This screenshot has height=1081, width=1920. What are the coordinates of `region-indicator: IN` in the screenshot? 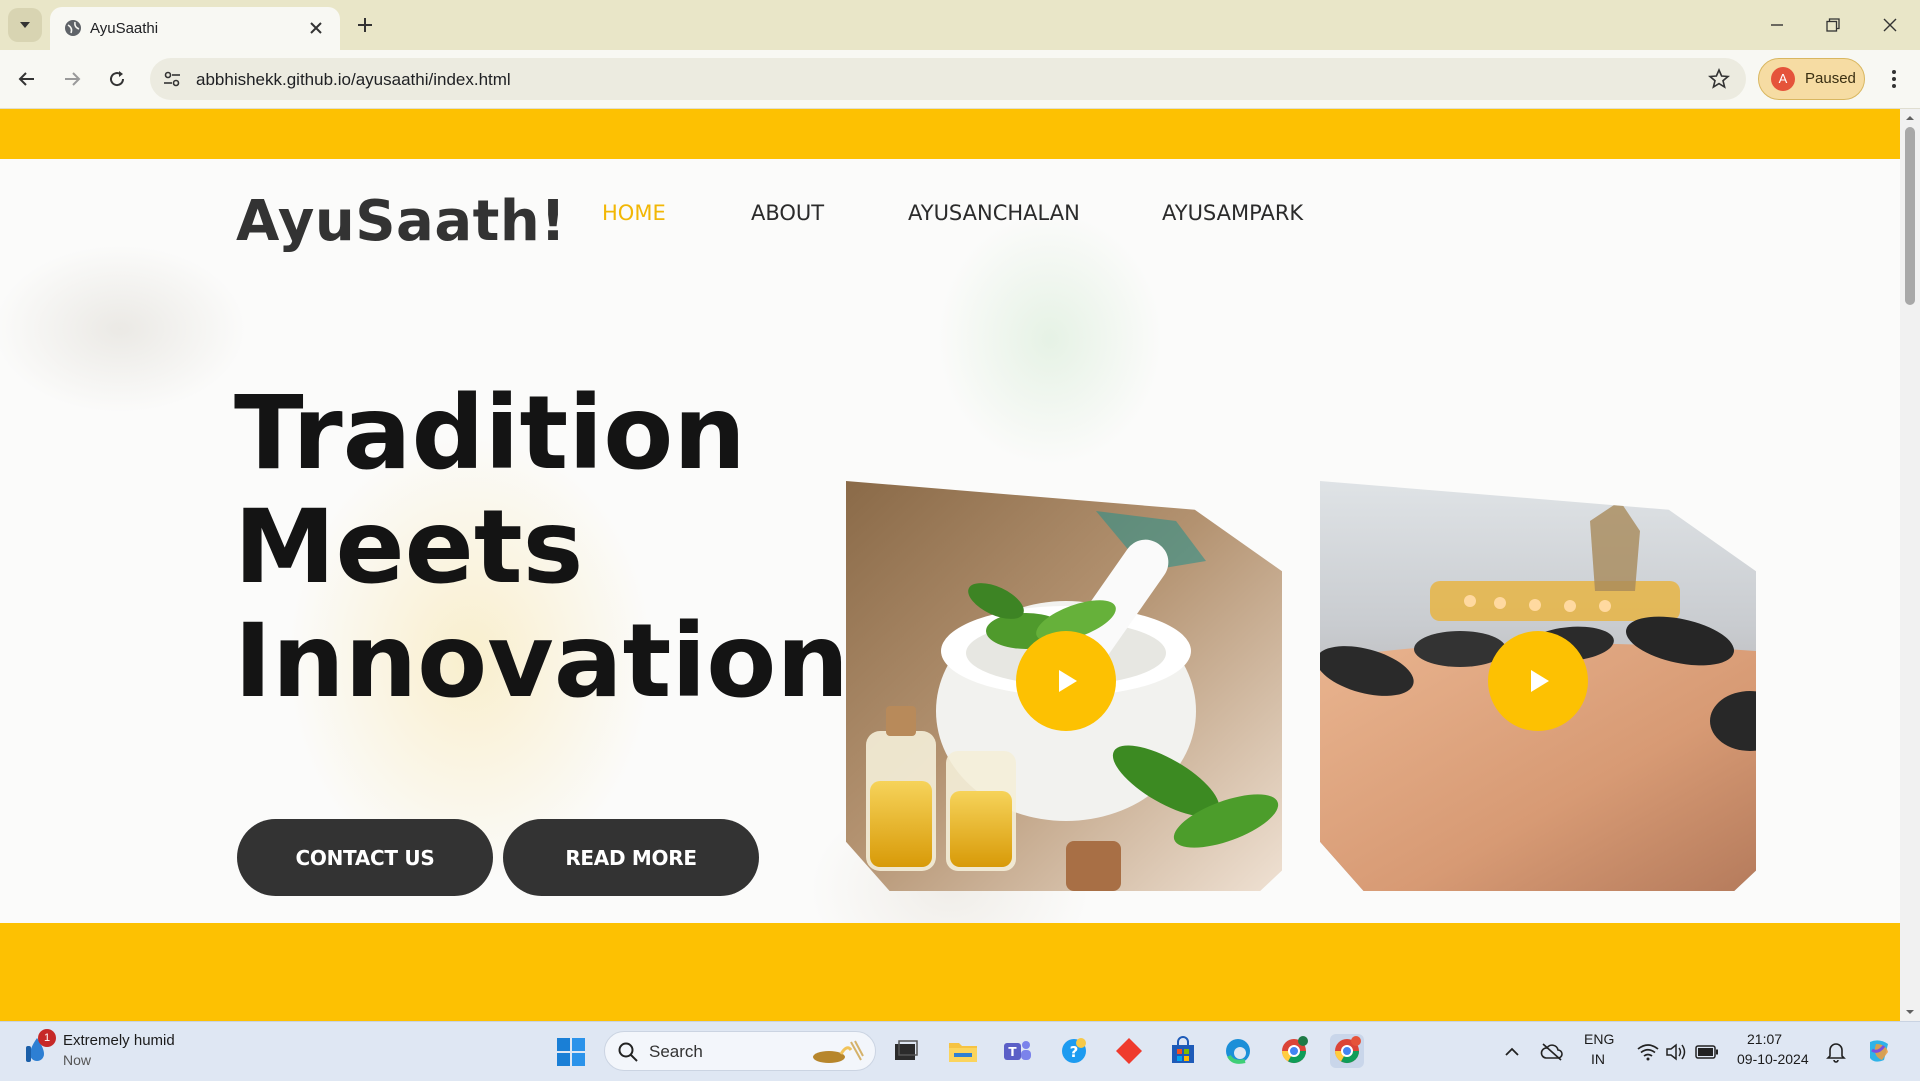 It's located at (1598, 1059).